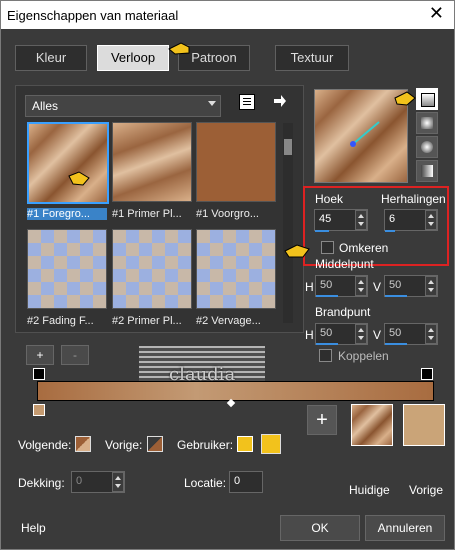 Image resolution: width=455 pixels, height=550 pixels. Describe the element at coordinates (427, 123) in the screenshot. I see `rectangular-style-button` at that location.